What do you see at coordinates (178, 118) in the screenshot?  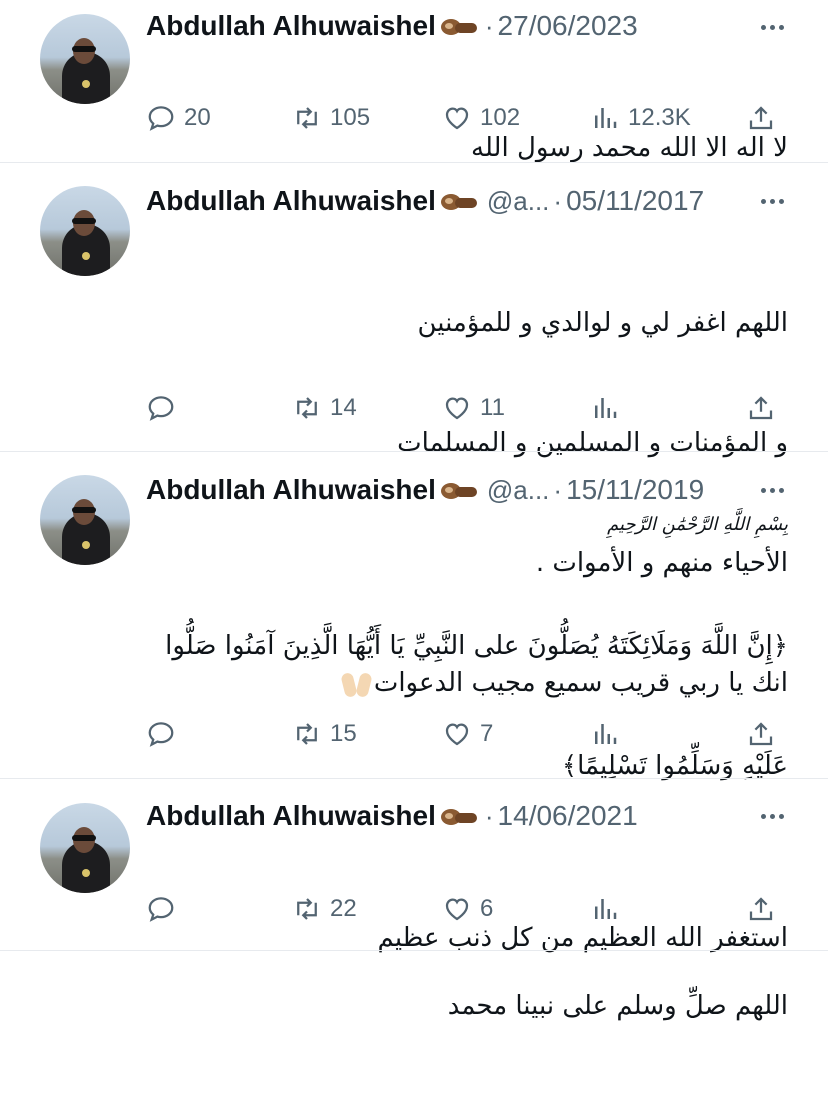 I see `reply-button: 20` at bounding box center [178, 118].